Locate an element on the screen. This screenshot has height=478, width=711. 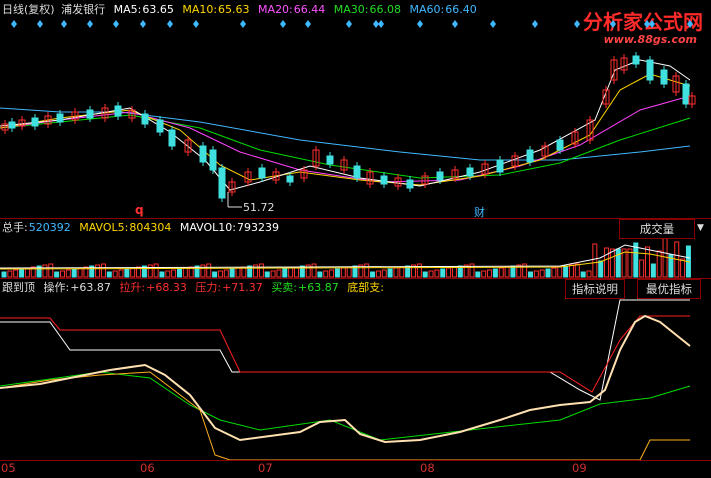
trade-value: +63.87 is located at coordinates (318, 287).